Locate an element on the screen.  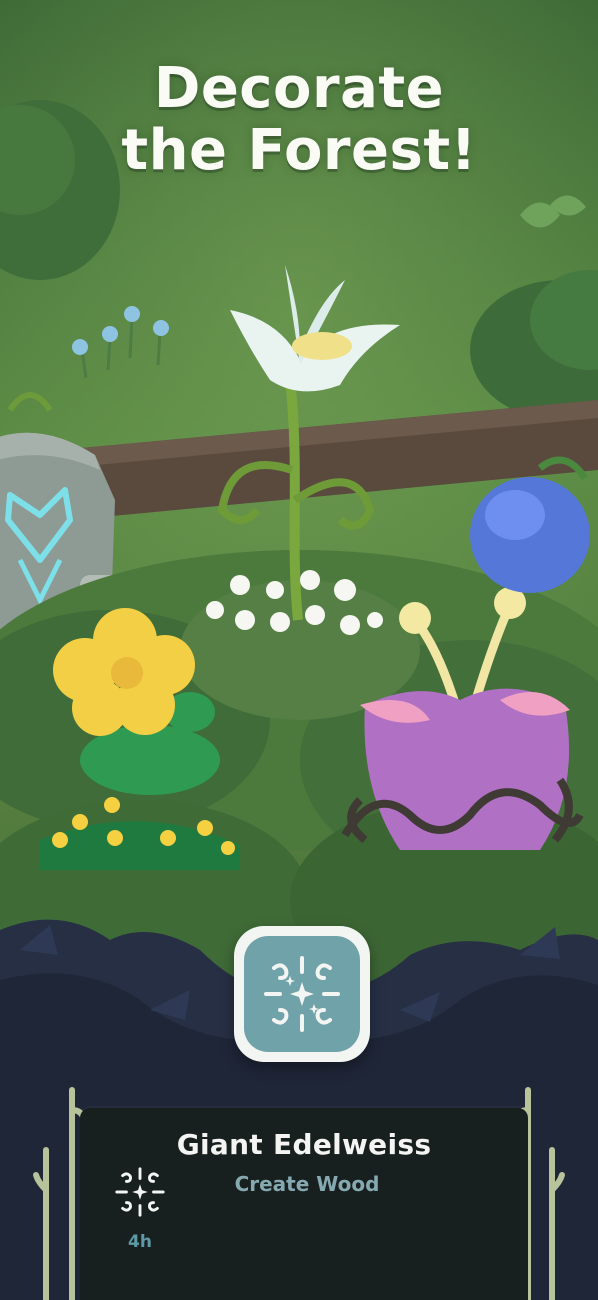
plant-badge-inner is located at coordinates (302, 994).